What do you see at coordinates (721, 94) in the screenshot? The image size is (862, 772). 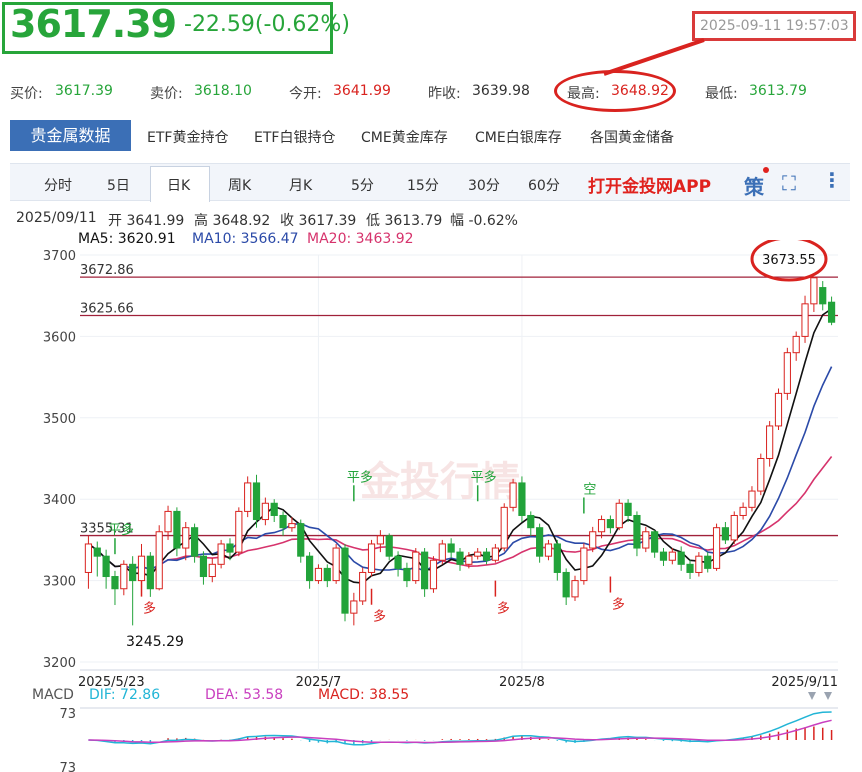 I see `low-label: 最低:` at bounding box center [721, 94].